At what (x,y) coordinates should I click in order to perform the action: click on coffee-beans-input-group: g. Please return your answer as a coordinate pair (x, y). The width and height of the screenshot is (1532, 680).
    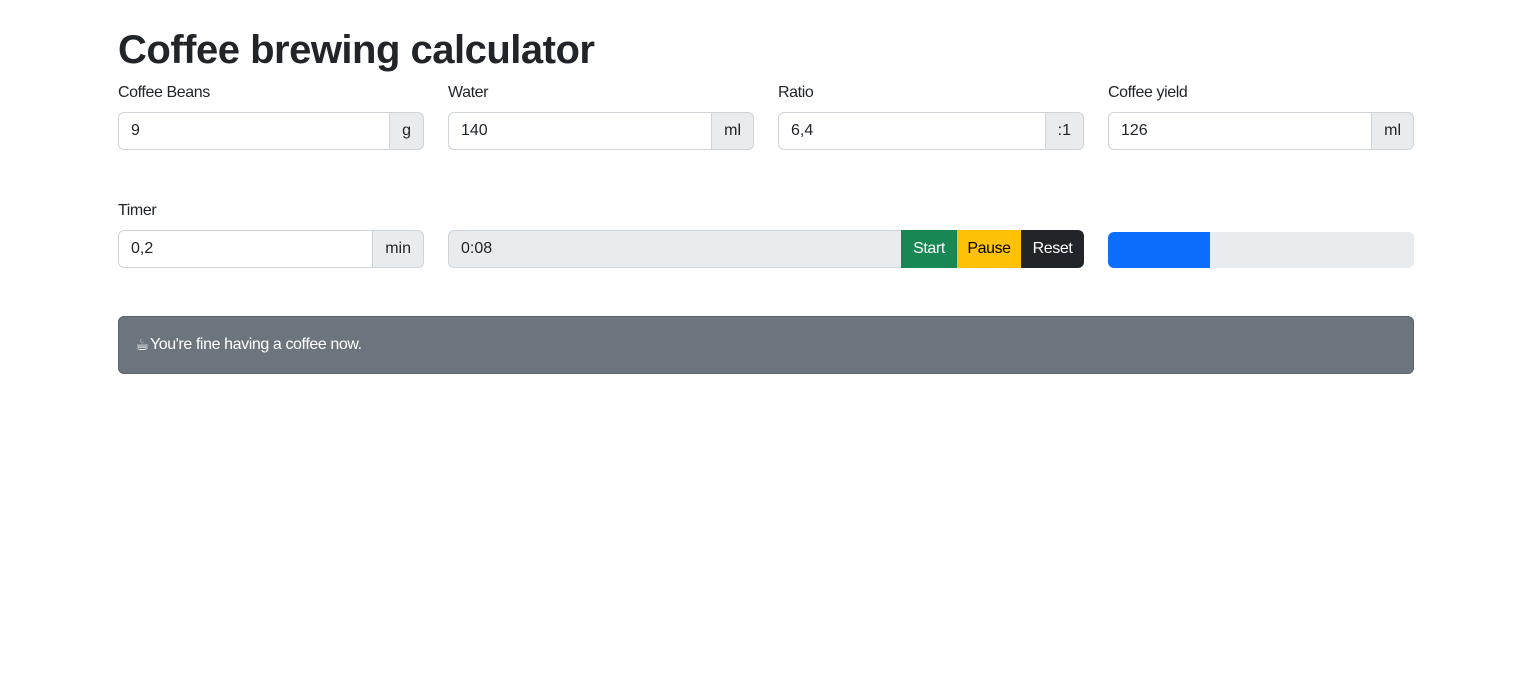
    Looking at the image, I should click on (271, 131).